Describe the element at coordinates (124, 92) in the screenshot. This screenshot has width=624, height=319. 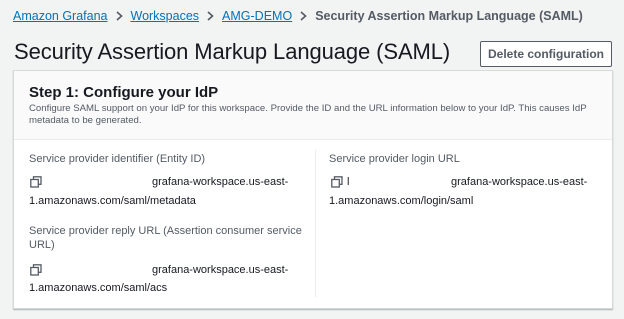
I see `step-title: Step 1: Configure your IdP` at that location.